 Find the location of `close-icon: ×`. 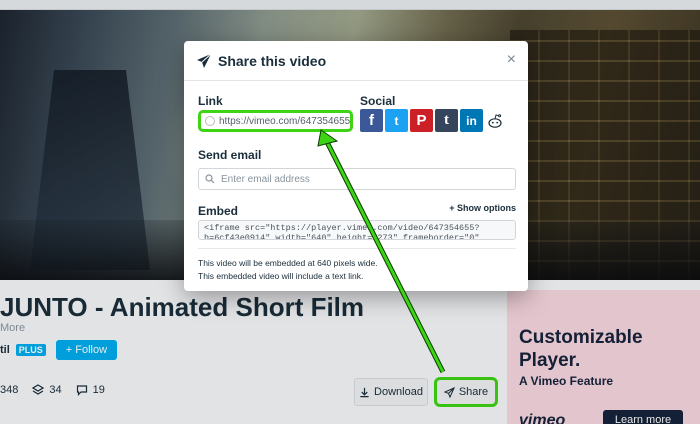

close-icon: × is located at coordinates (511, 60).